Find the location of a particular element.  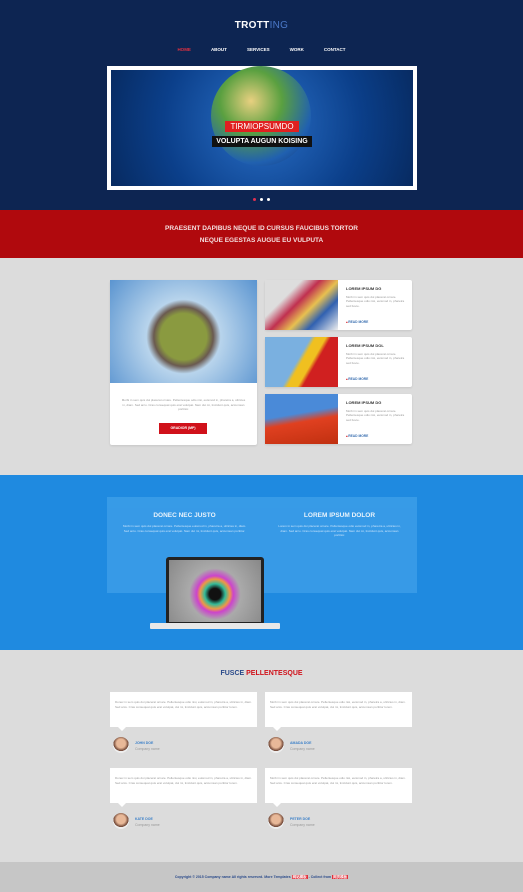

footer-link-collect: 网页模板 is located at coordinates (340, 877).